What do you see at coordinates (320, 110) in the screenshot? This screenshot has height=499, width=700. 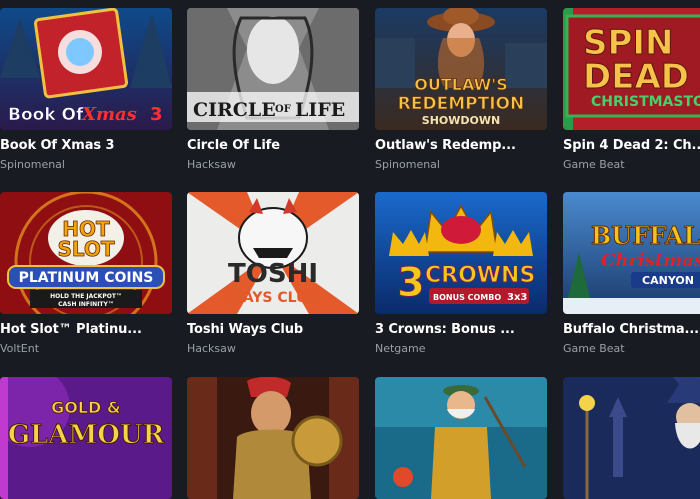 I see `svg-text: LIFE` at bounding box center [320, 110].